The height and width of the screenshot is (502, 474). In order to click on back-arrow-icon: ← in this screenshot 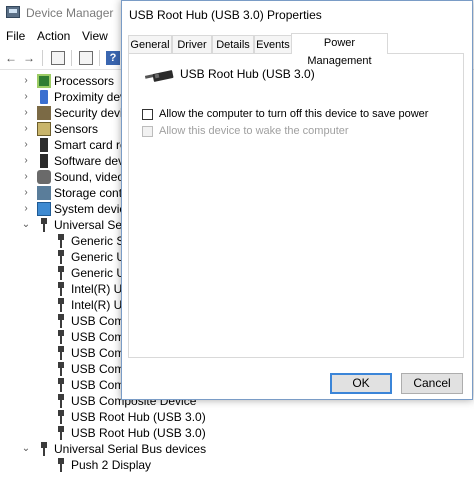, I will do `click(11, 58)`.